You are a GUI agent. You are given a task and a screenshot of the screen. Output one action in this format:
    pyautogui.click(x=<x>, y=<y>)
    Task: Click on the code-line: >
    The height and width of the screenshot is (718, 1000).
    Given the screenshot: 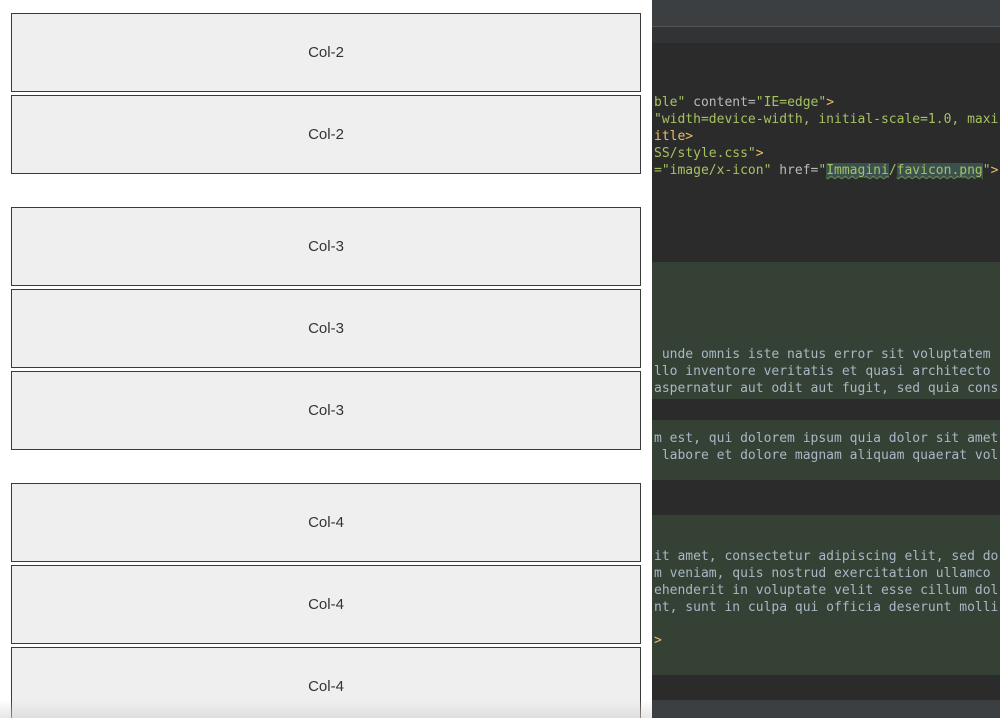 What is the action you would take?
    pyautogui.click(x=658, y=640)
    